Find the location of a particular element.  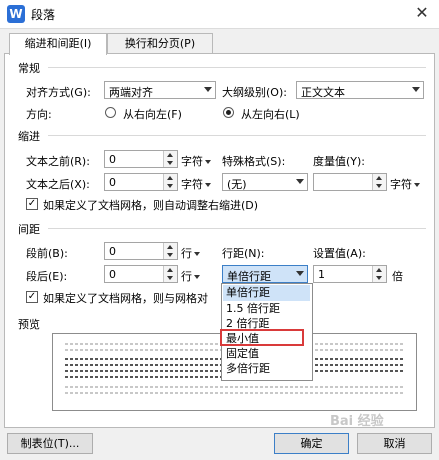

highlight-box is located at coordinates (262, 337).